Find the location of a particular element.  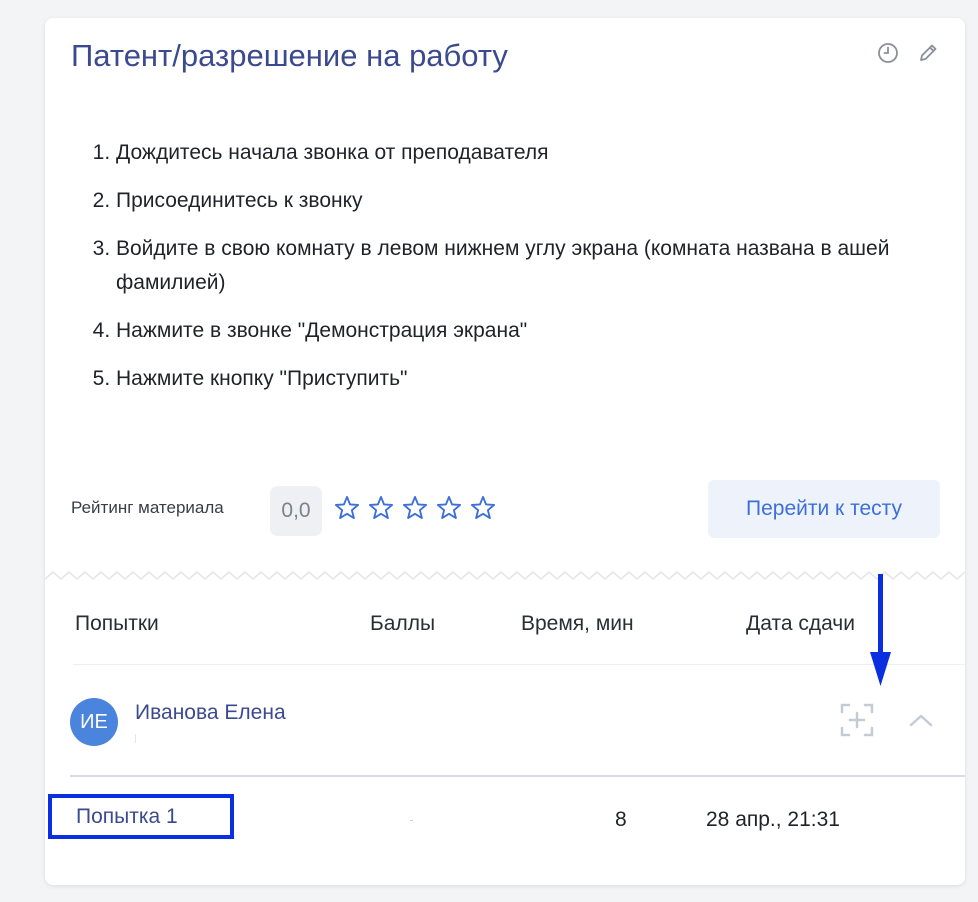

attempt-link: Попытка 1 is located at coordinates (141, 816).